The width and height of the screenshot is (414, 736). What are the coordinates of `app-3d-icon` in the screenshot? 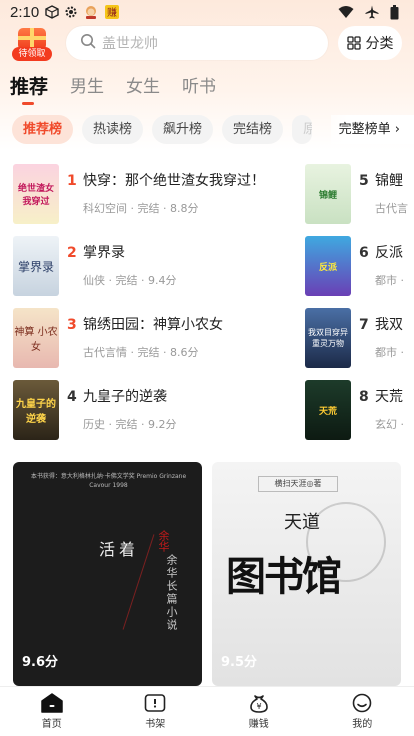 It's located at (52, 12).